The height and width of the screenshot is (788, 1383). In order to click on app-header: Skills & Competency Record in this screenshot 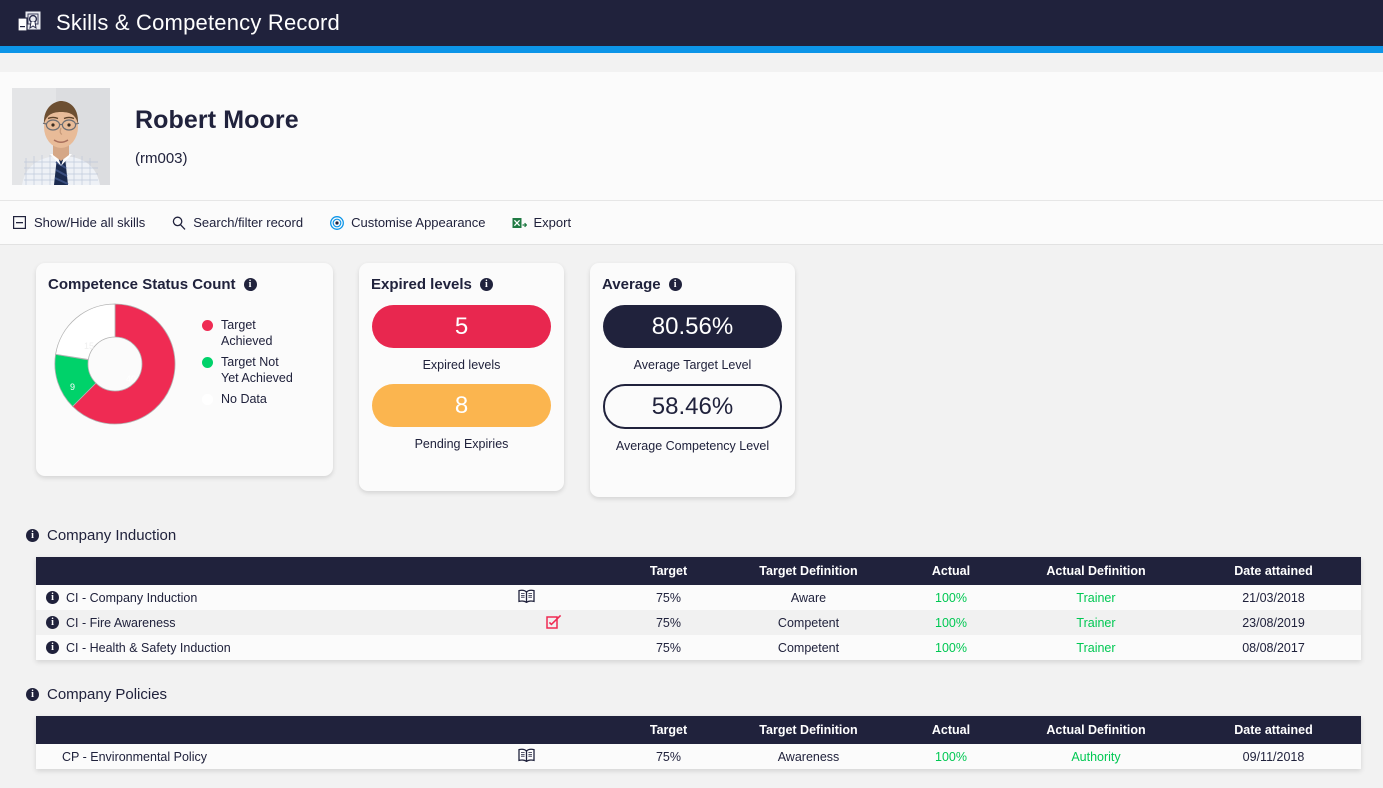, I will do `click(691, 23)`.